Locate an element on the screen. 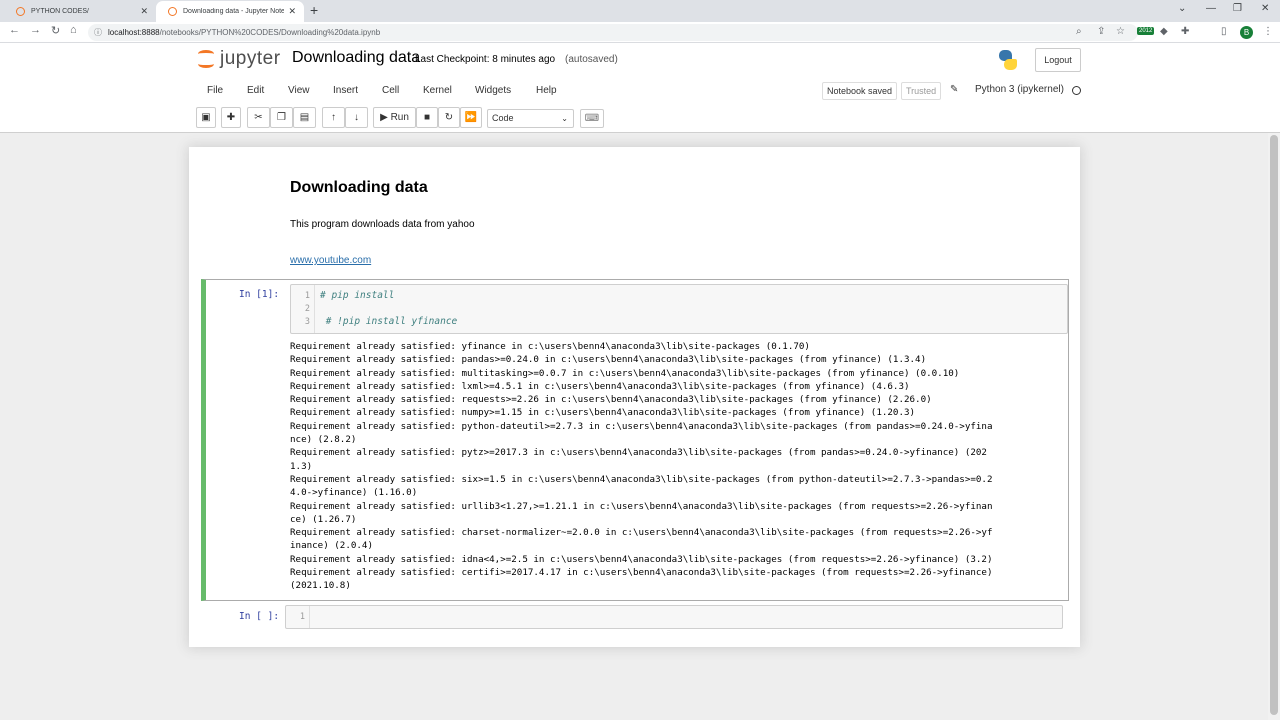  chevron-down-icon: ⌄ is located at coordinates (564, 118).